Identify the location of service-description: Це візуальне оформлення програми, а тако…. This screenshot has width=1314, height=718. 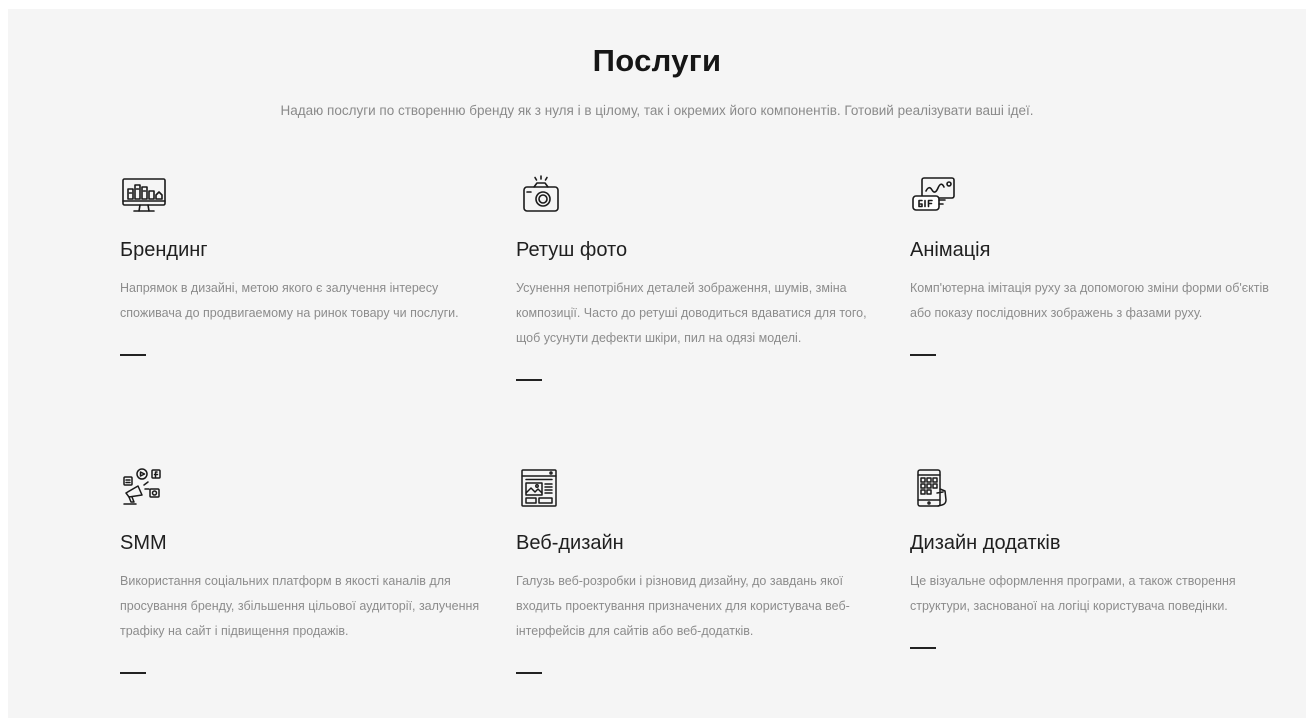
(1073, 593).